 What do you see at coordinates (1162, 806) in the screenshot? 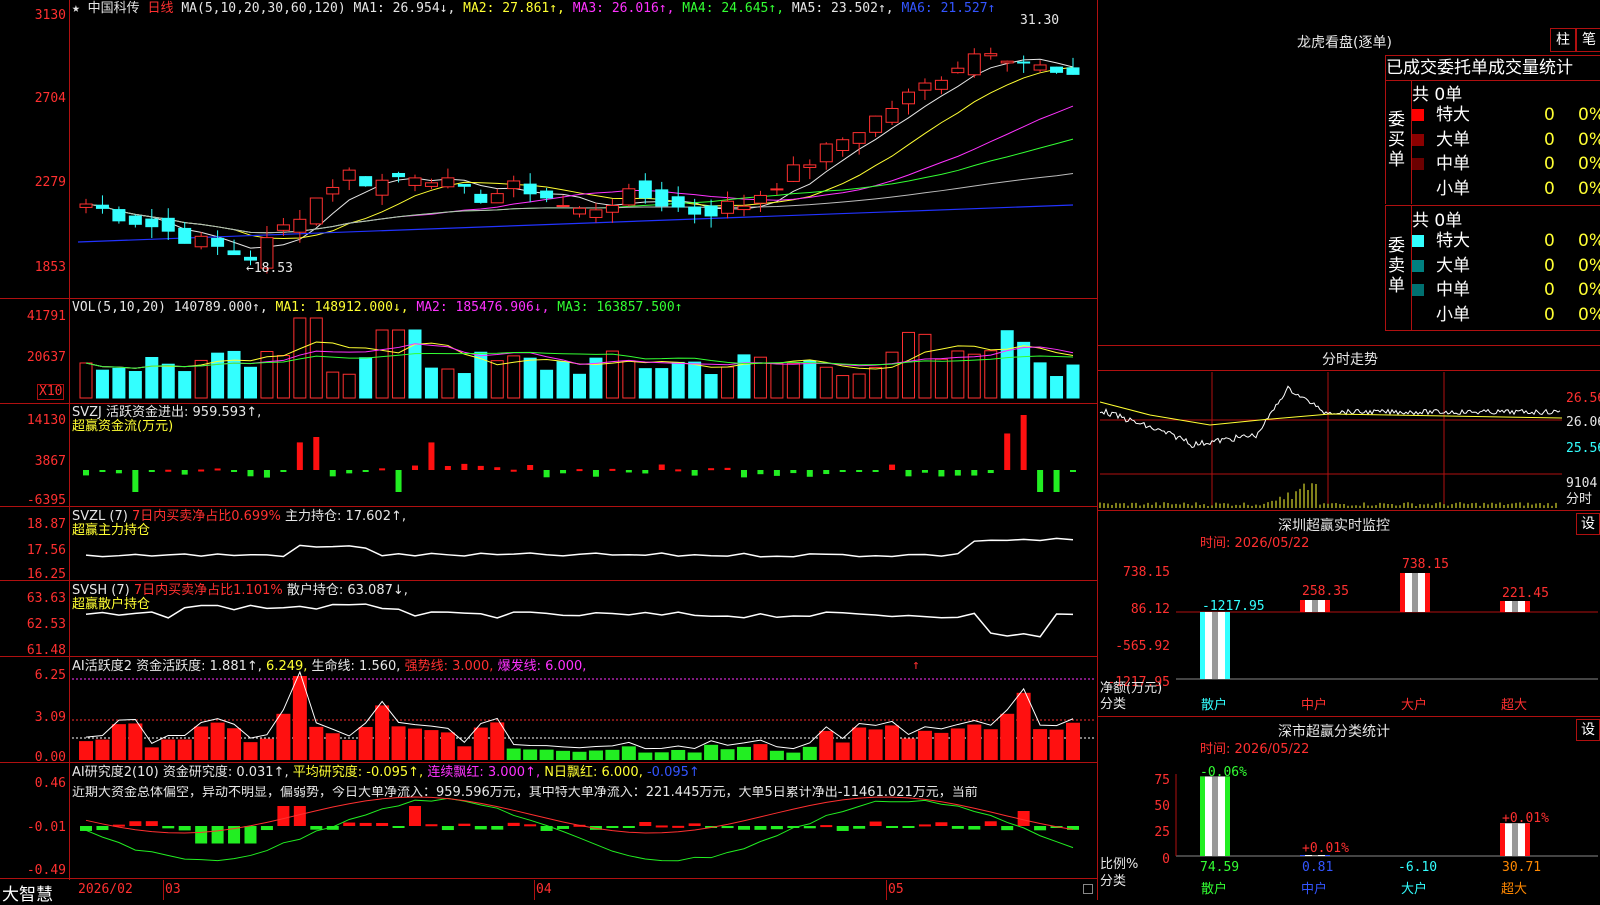
I see `y-tick: 50` at bounding box center [1162, 806].